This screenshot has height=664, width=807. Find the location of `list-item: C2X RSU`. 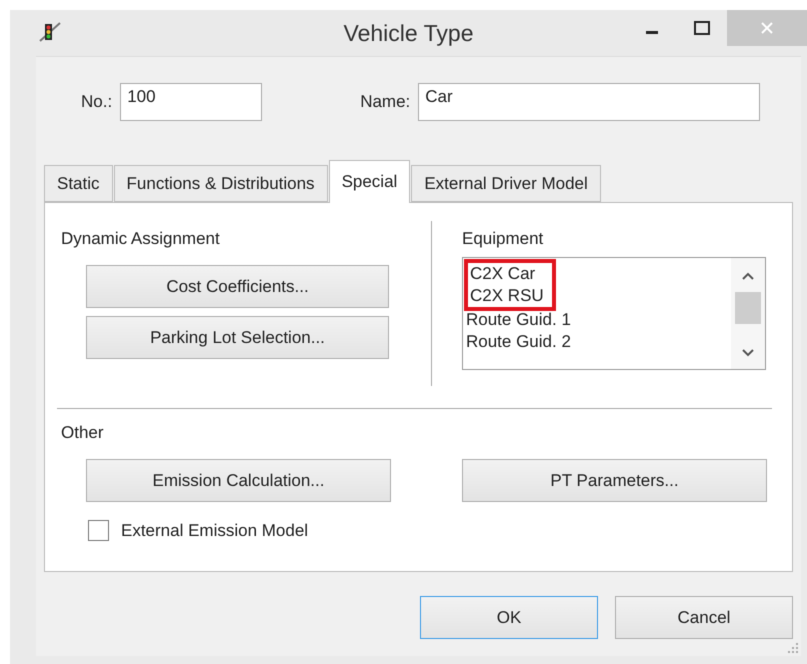

list-item: C2X RSU is located at coordinates (507, 296).